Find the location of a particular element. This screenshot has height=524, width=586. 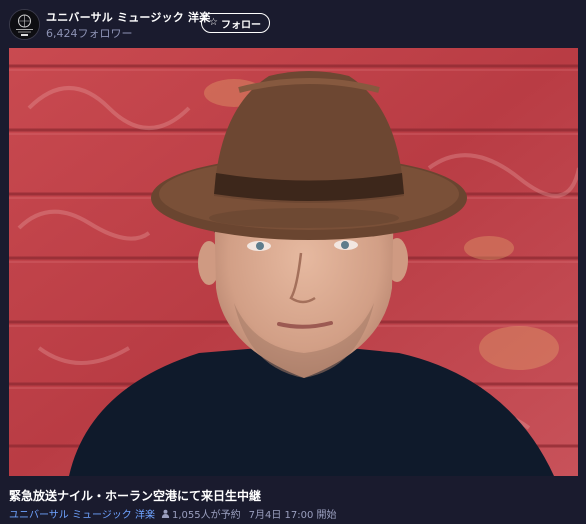

follow-button: ☆ フォロー is located at coordinates (235, 23).